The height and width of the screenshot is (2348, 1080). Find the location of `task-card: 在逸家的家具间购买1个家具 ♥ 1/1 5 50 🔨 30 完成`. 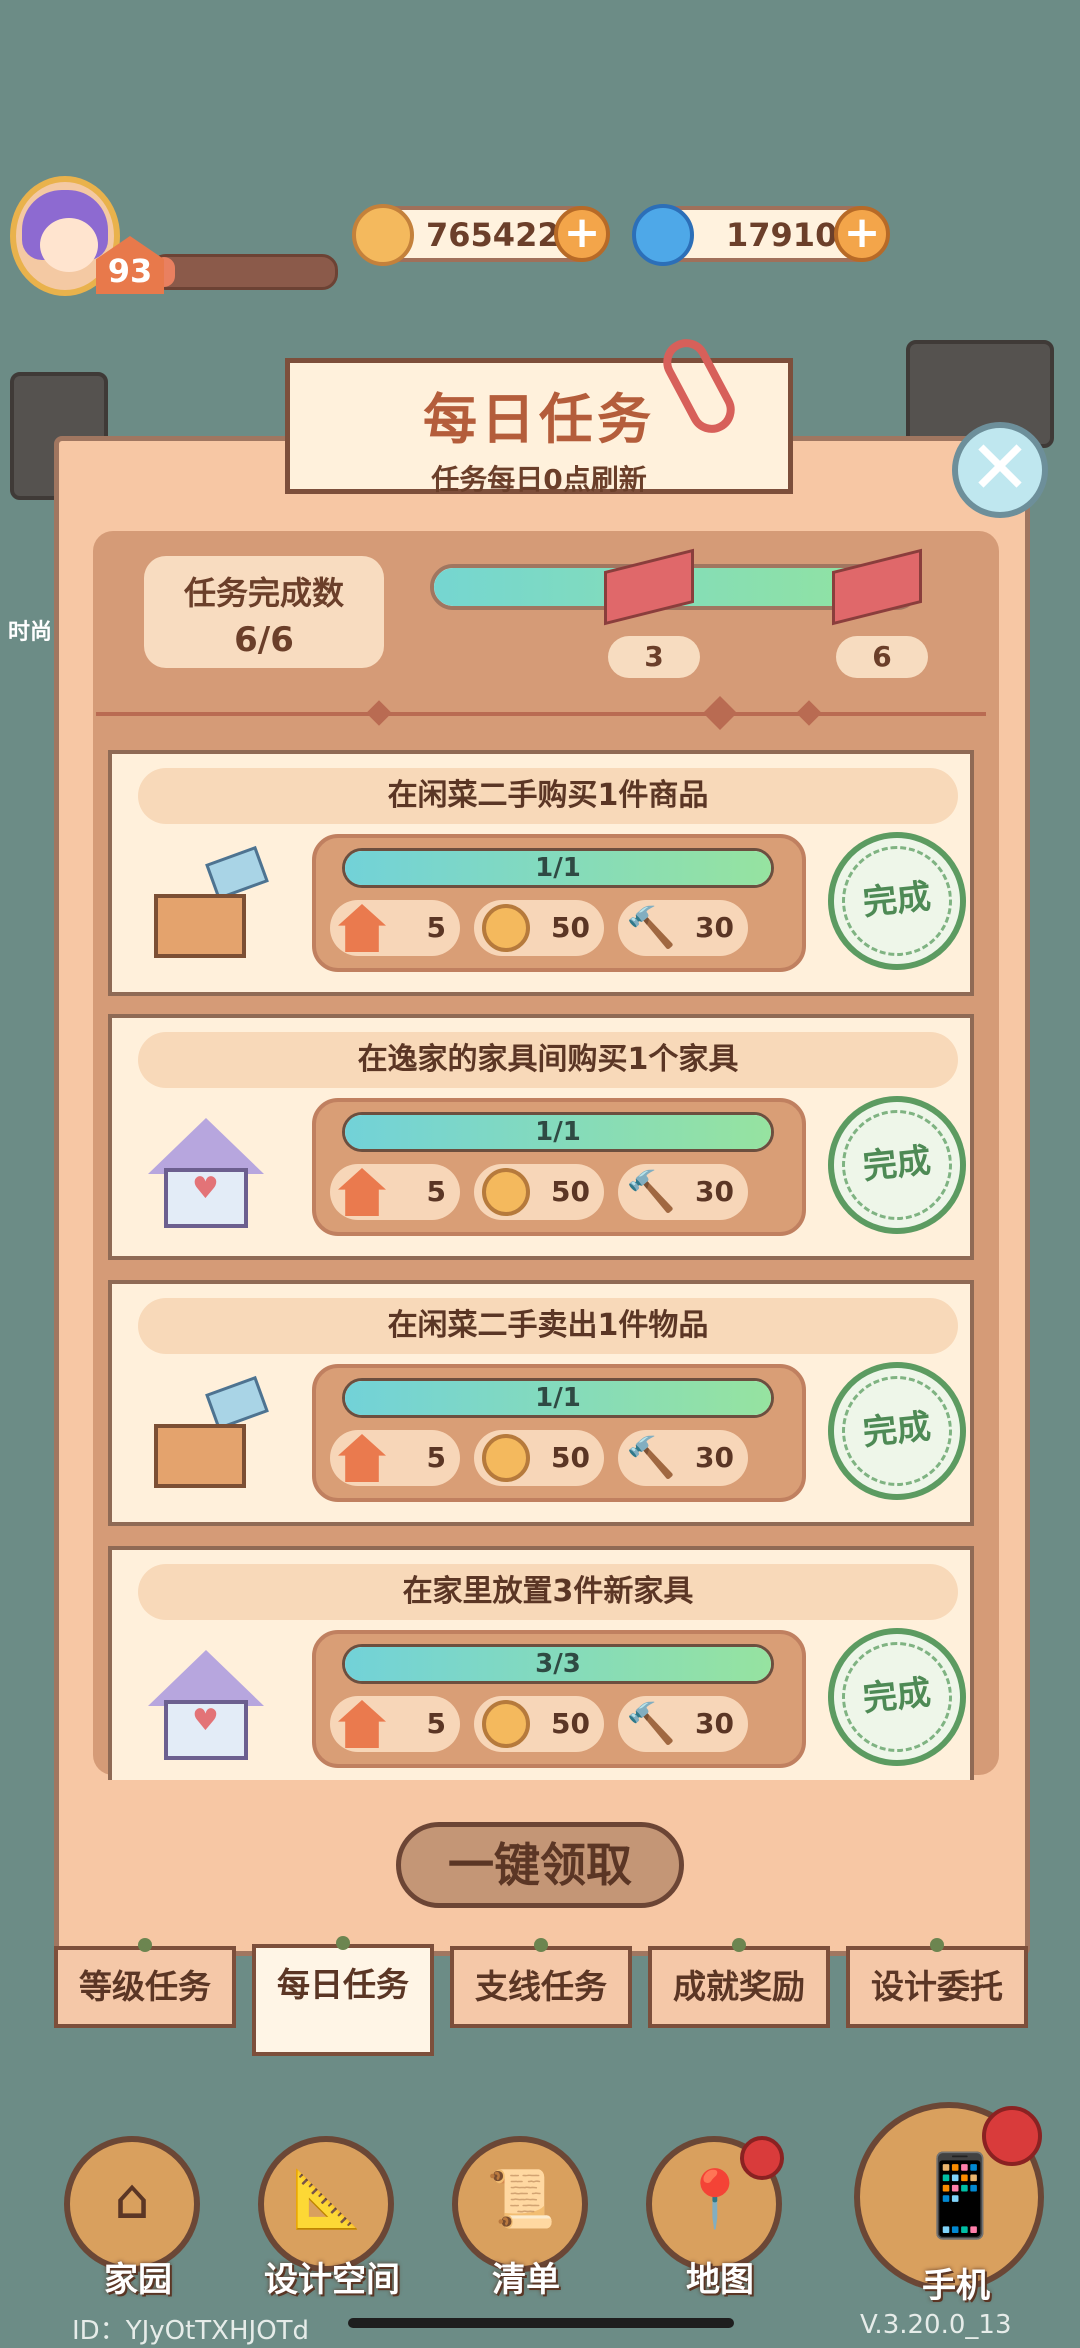

task-card: 在逸家的家具间购买1个家具 ♥ 1/1 5 50 🔨 30 完成 is located at coordinates (541, 1137).